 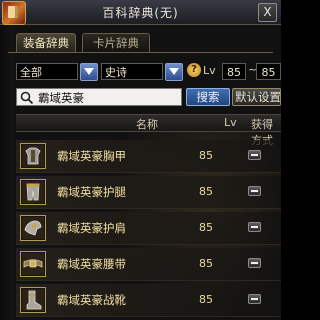 What do you see at coordinates (230, 122) in the screenshot?
I see `header-lv: Lv` at bounding box center [230, 122].